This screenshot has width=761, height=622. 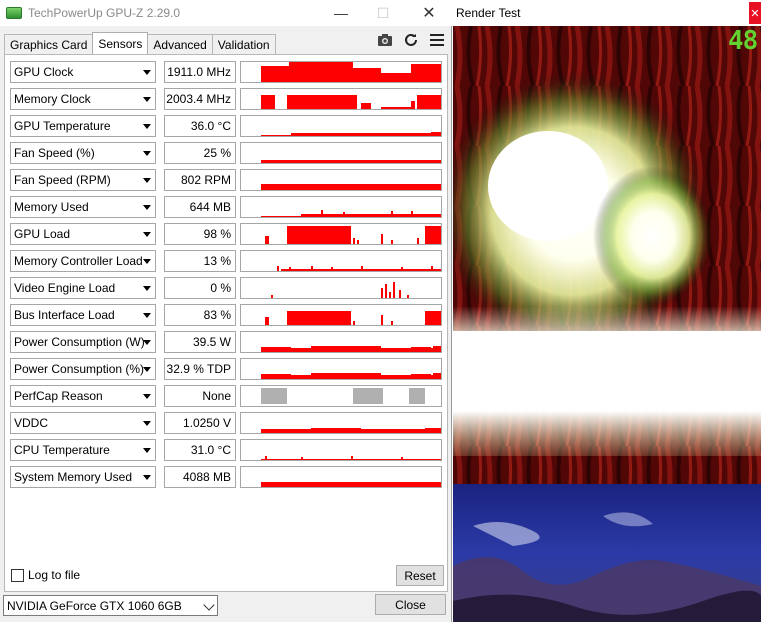 I want to click on sensor-label: Memory Used, so click(x=51, y=207).